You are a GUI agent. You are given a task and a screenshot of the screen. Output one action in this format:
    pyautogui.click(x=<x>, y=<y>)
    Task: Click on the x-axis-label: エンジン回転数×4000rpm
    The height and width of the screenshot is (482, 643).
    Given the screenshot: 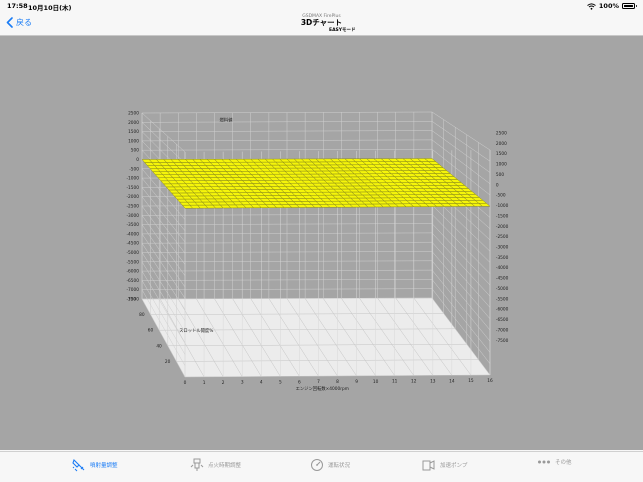 What is the action you would take?
    pyautogui.click(x=322, y=388)
    